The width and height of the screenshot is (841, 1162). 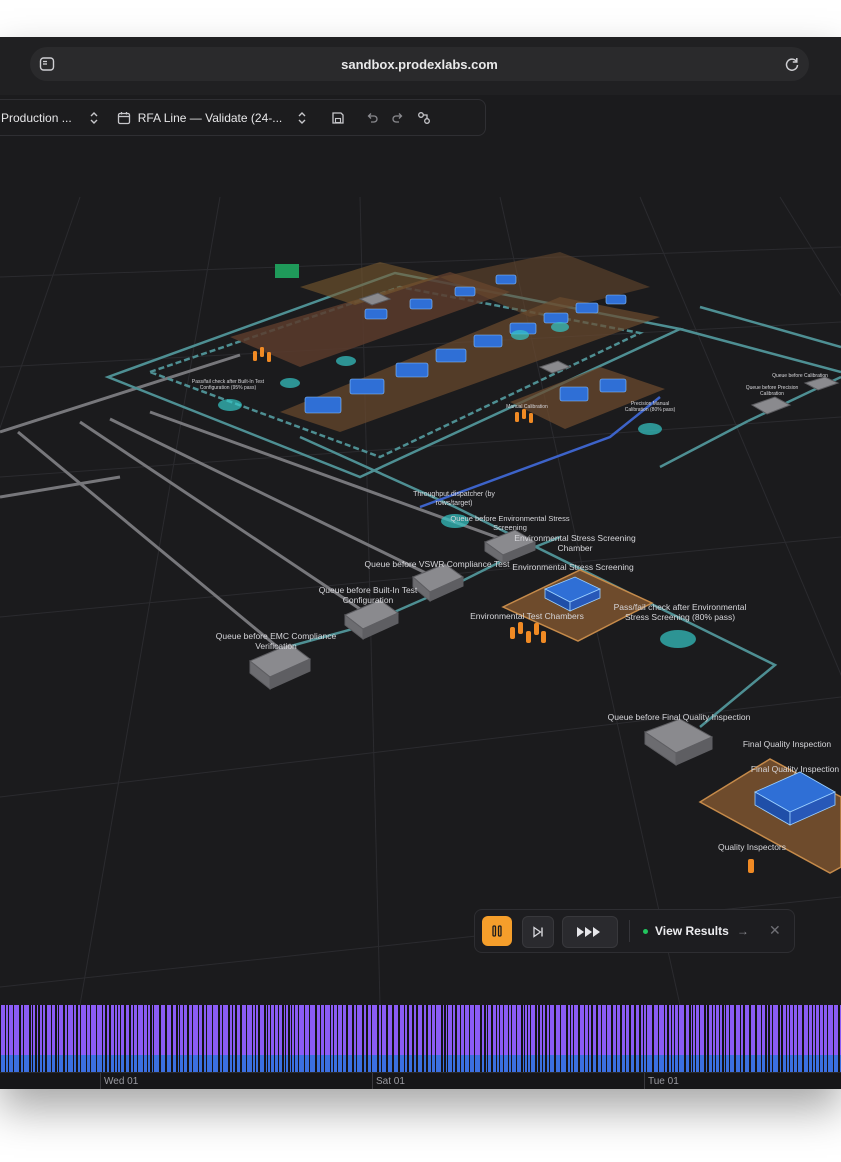 I want to click on pause-icon, so click(x=497, y=931).